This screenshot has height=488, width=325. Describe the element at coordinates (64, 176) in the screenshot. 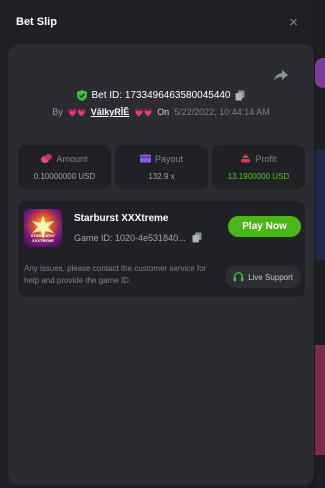

I see `amount-value: 0.10000000 USD` at that location.